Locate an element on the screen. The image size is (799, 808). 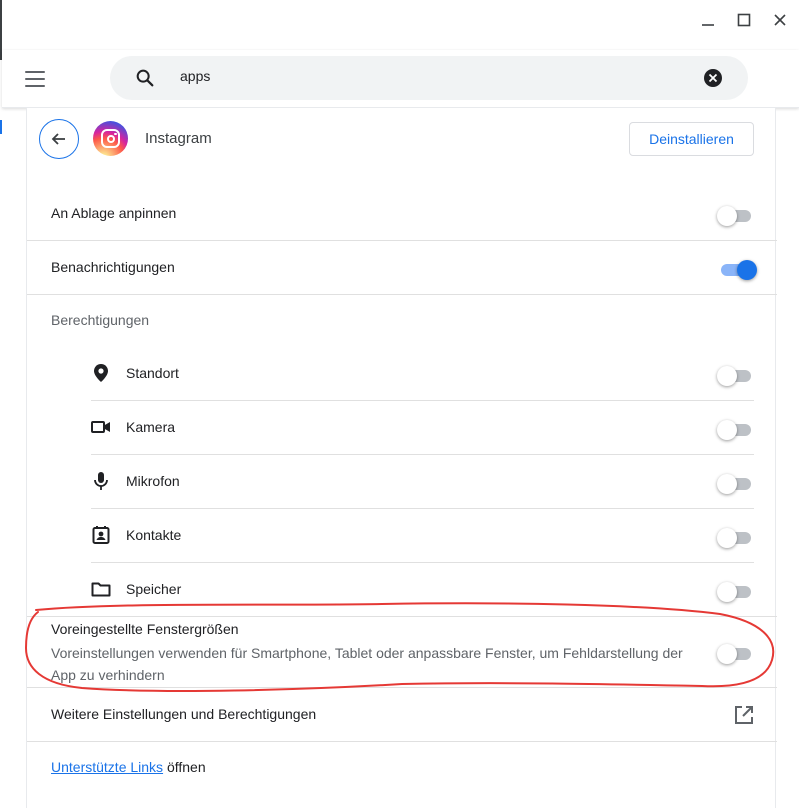
contacts-icon is located at coordinates (101, 535).